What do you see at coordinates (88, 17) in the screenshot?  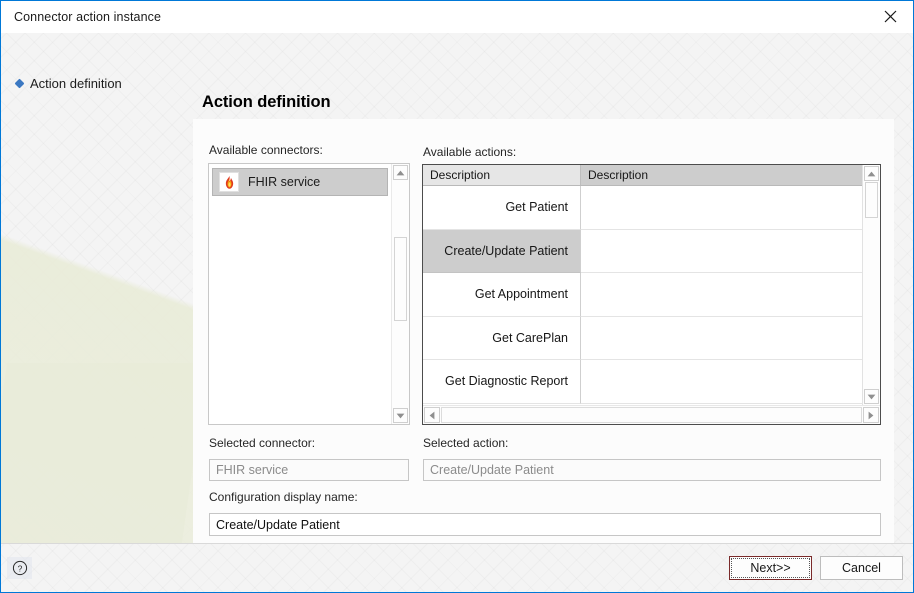 I see `window-title: Connector action instance` at bounding box center [88, 17].